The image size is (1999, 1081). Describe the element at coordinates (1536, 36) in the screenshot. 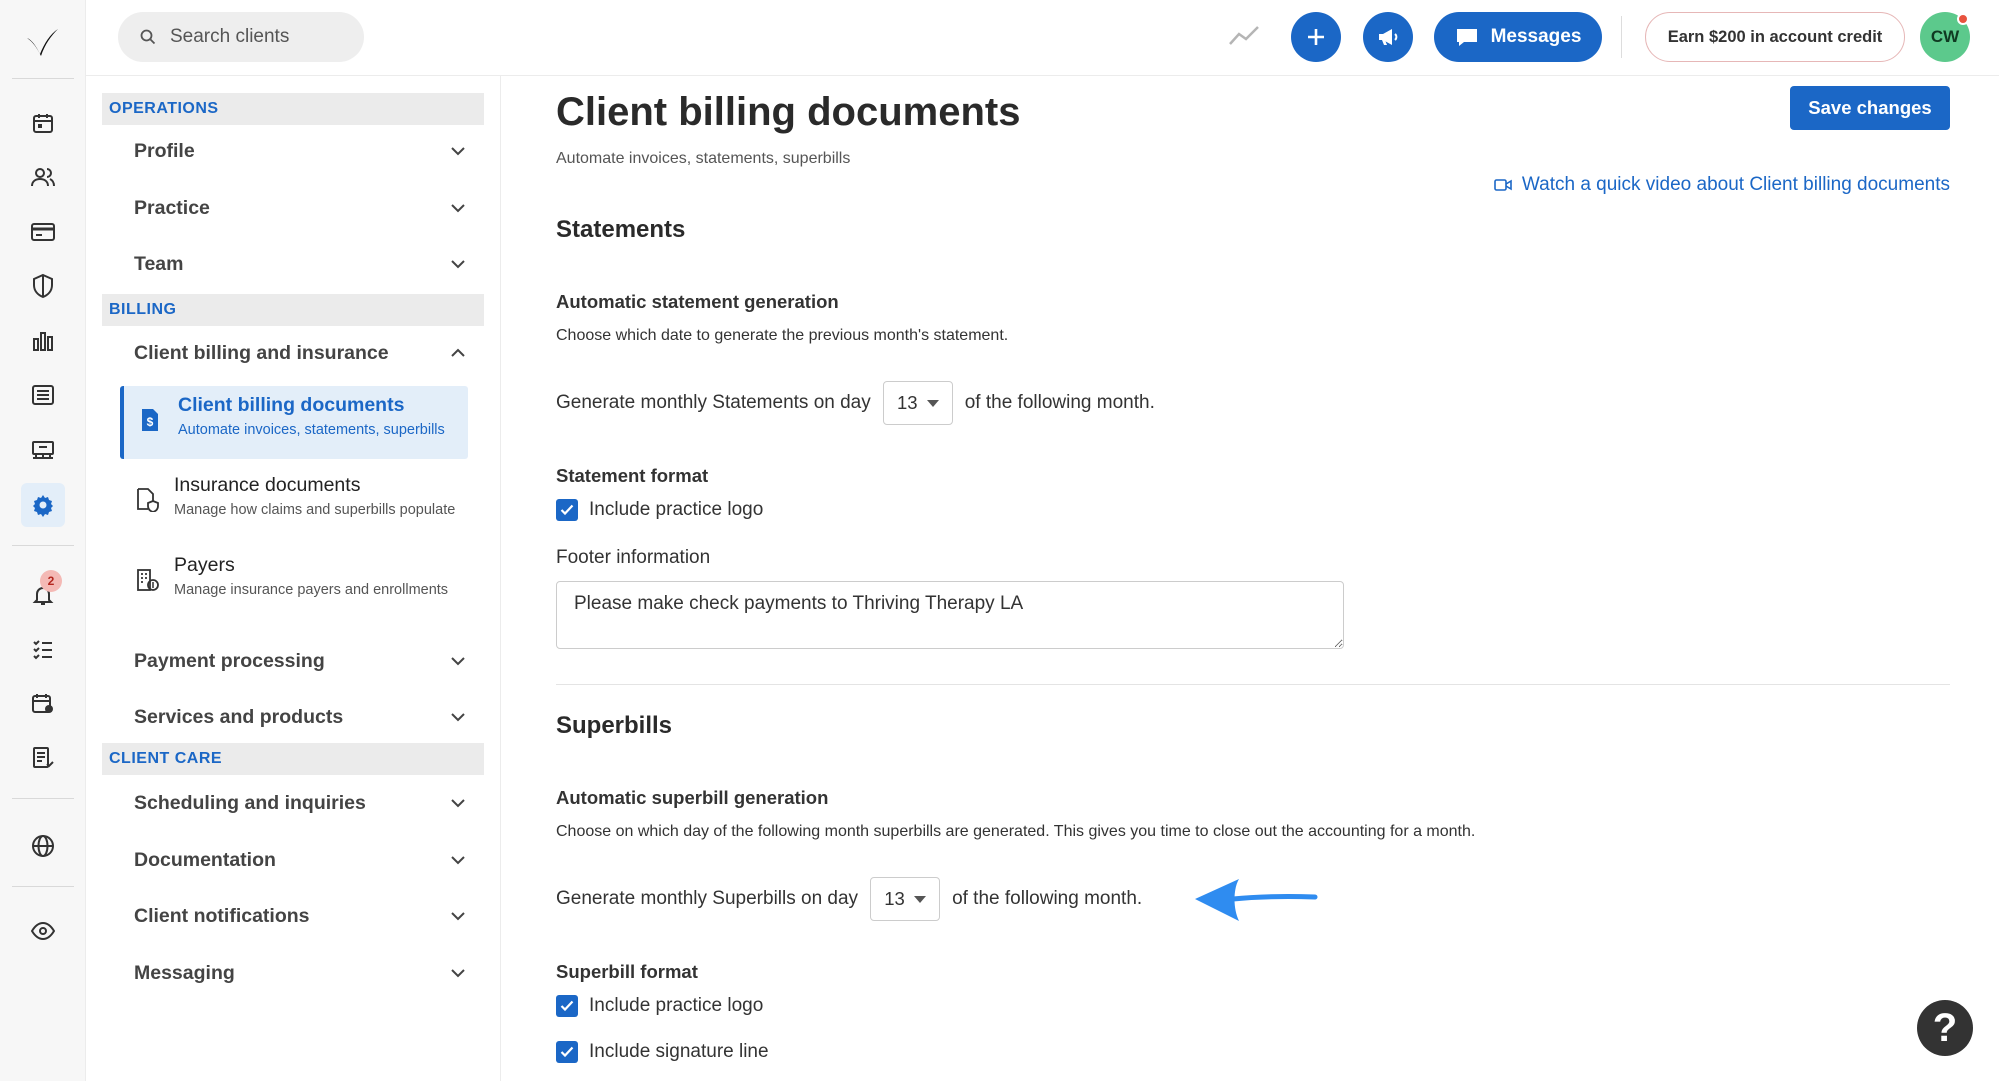

I see `messages-label: Messages` at that location.